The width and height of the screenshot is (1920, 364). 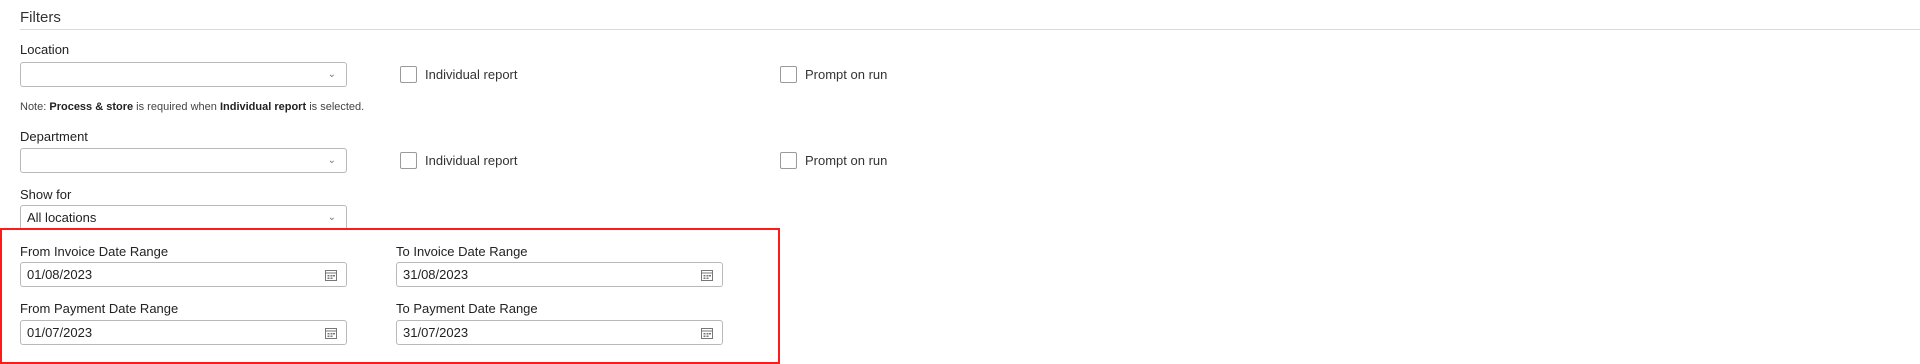 What do you see at coordinates (471, 160) in the screenshot?
I see `department-individual-report-label: Individual report` at bounding box center [471, 160].